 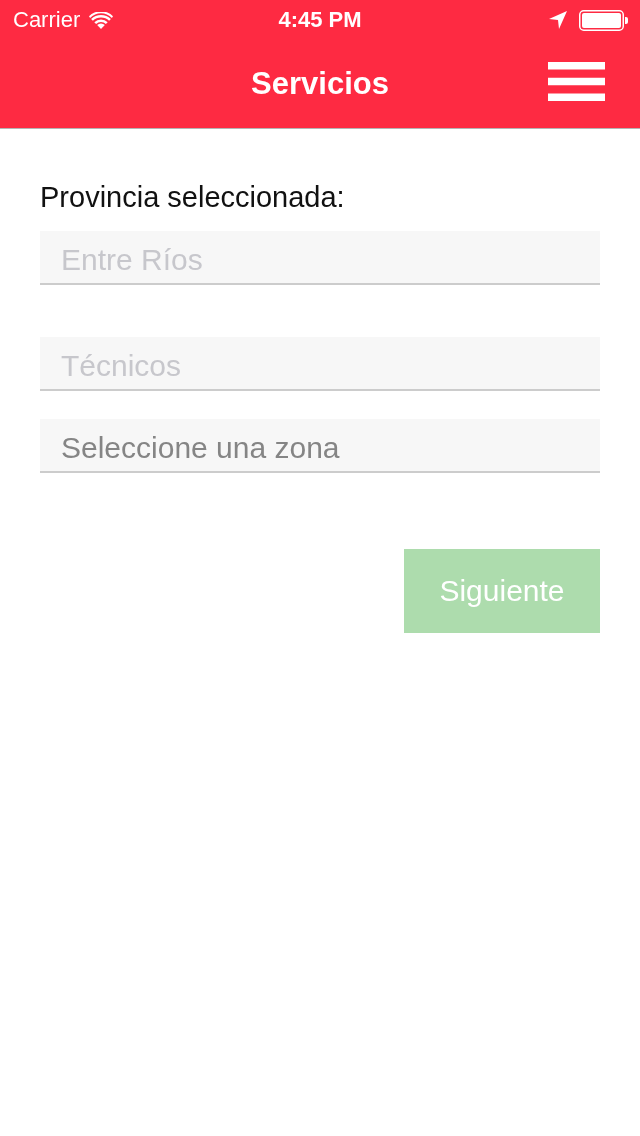 I want to click on menu-icon, so click(x=576, y=81).